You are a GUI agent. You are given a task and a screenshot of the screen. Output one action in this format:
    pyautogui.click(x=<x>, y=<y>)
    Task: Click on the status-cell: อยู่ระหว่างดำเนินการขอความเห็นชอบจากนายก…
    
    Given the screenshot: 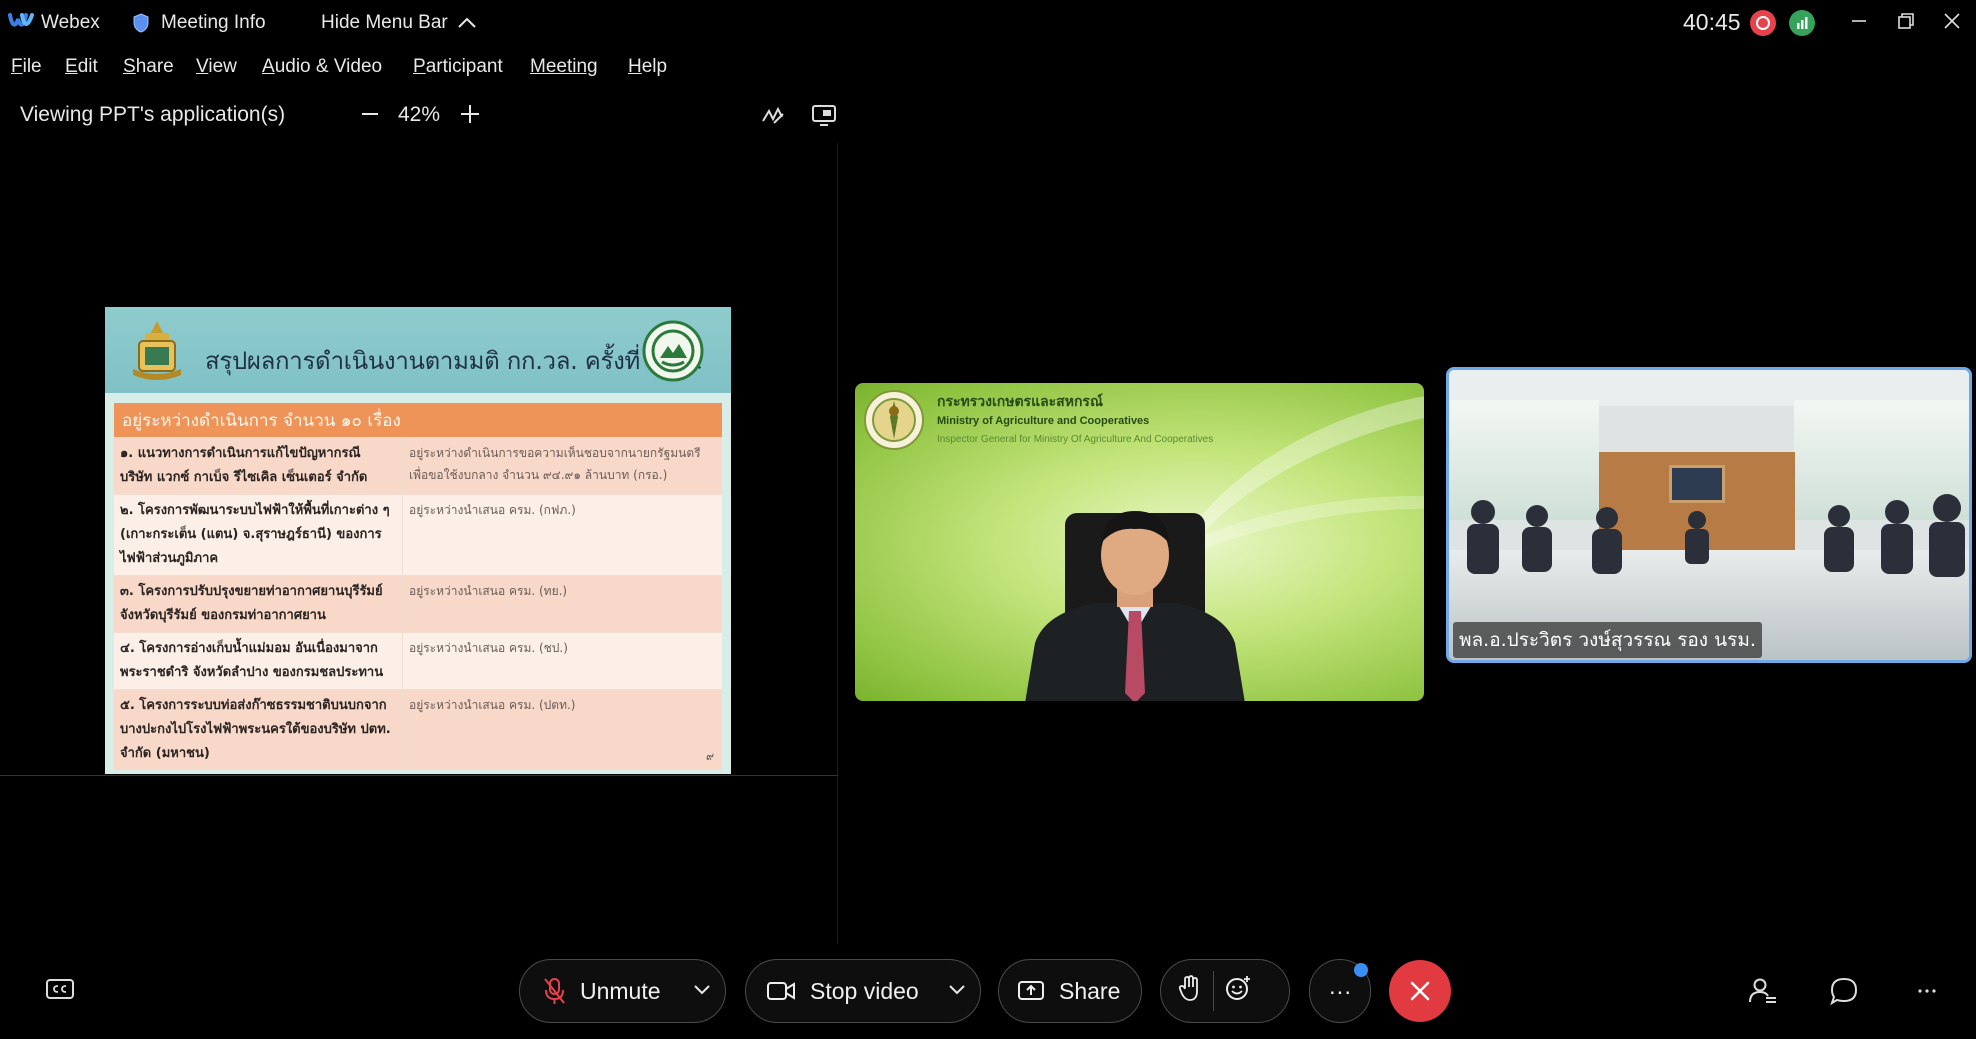 What is the action you would take?
    pyautogui.click(x=555, y=464)
    